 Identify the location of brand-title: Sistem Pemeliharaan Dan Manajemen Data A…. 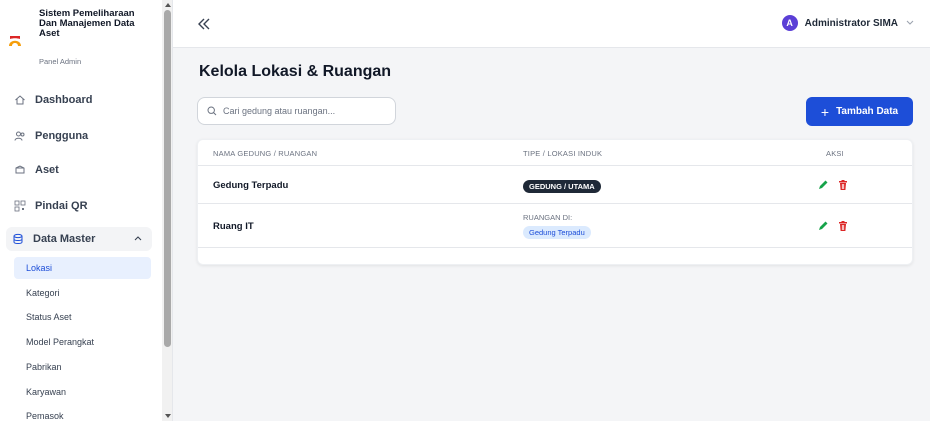
(87, 23).